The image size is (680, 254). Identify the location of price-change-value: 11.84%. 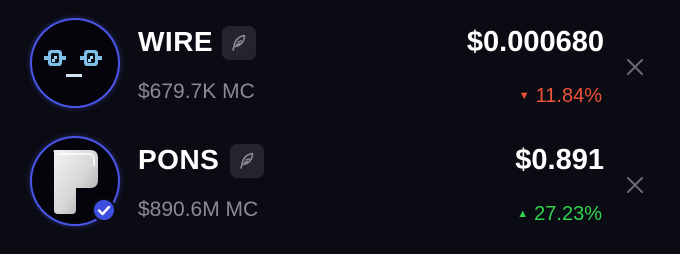
(568, 96).